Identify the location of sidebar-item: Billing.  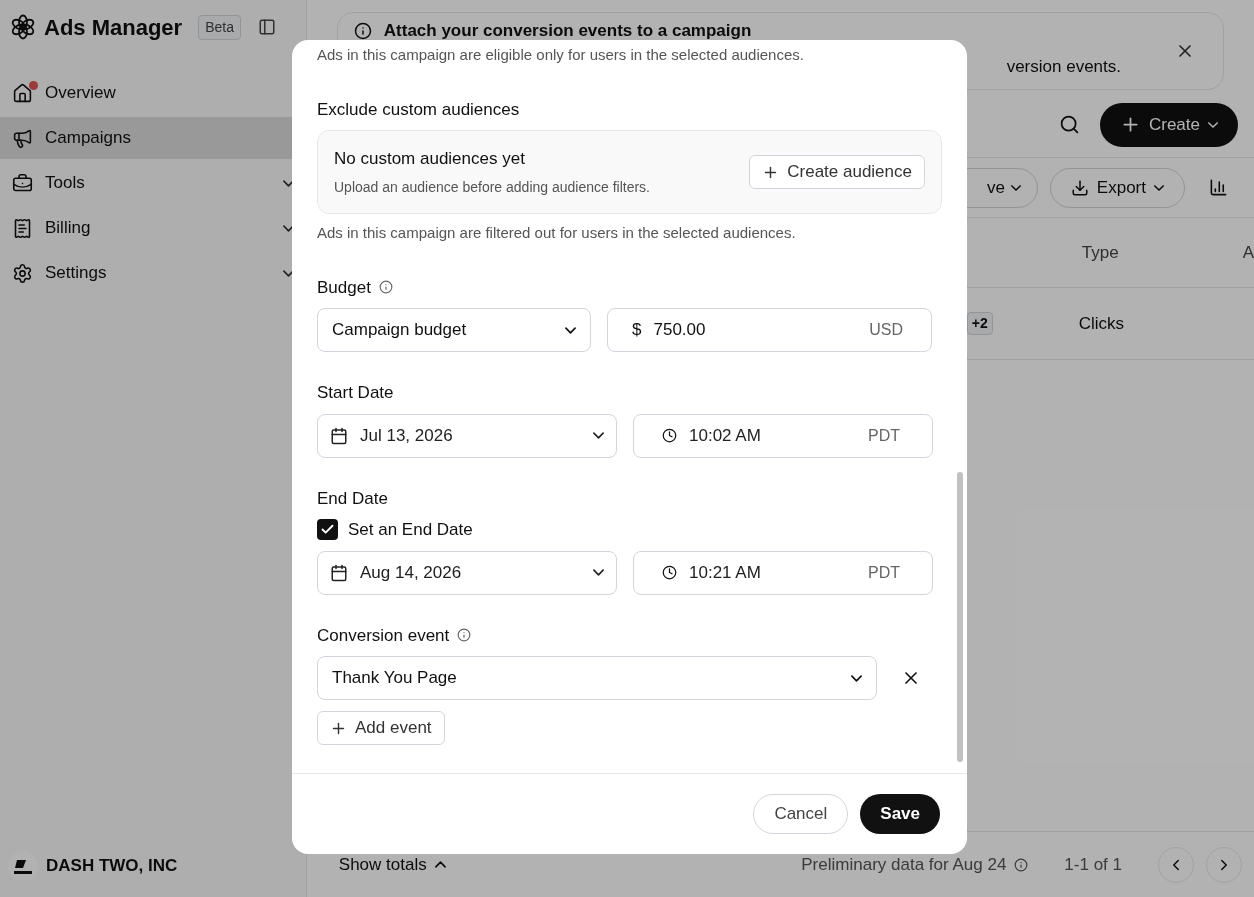
(153, 228).